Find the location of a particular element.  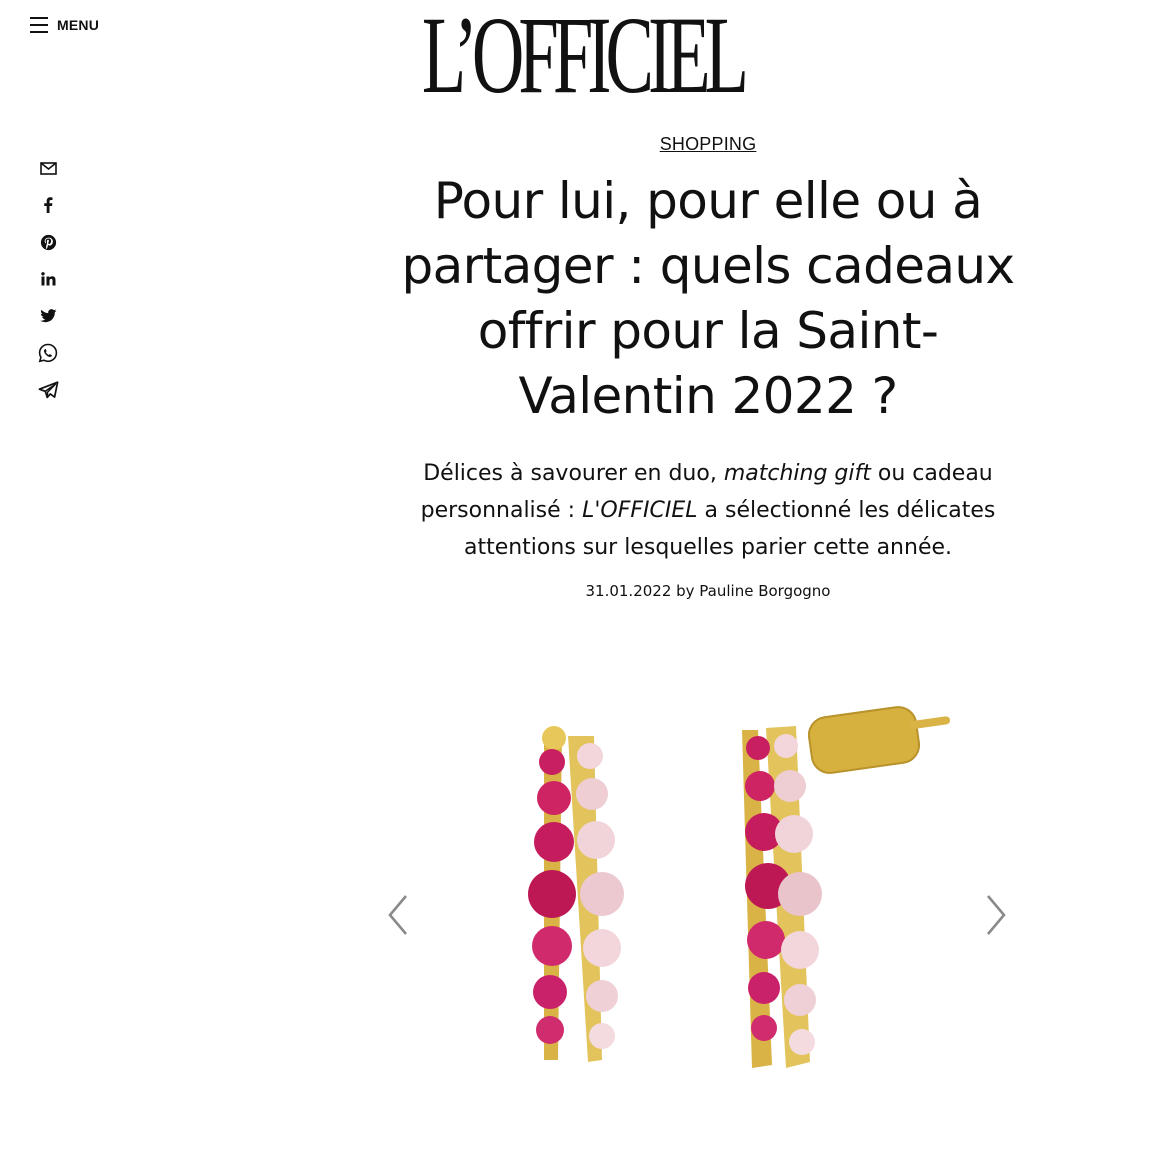

menu-label: MENU is located at coordinates (78, 25).